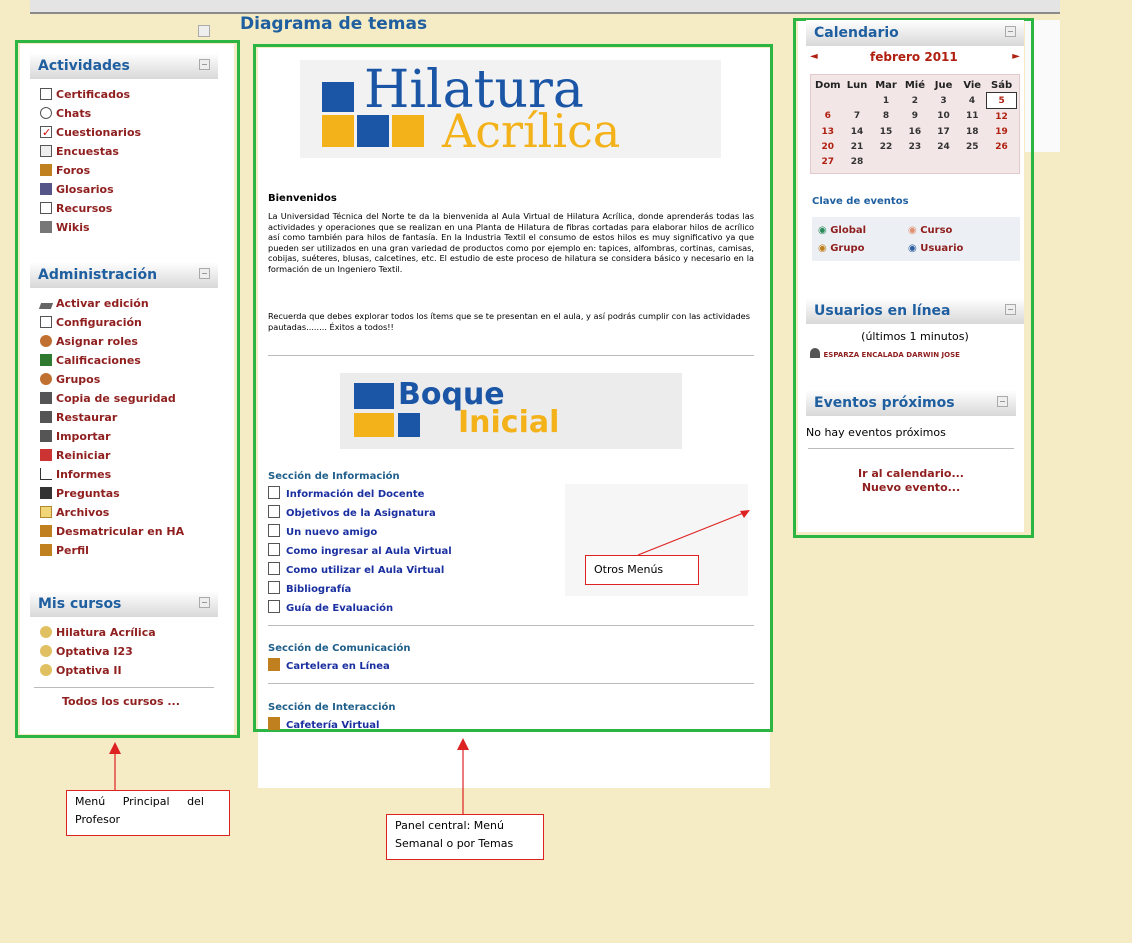  What do you see at coordinates (120, 531) in the screenshot?
I see `admin-link: Desmatricular en HA` at bounding box center [120, 531].